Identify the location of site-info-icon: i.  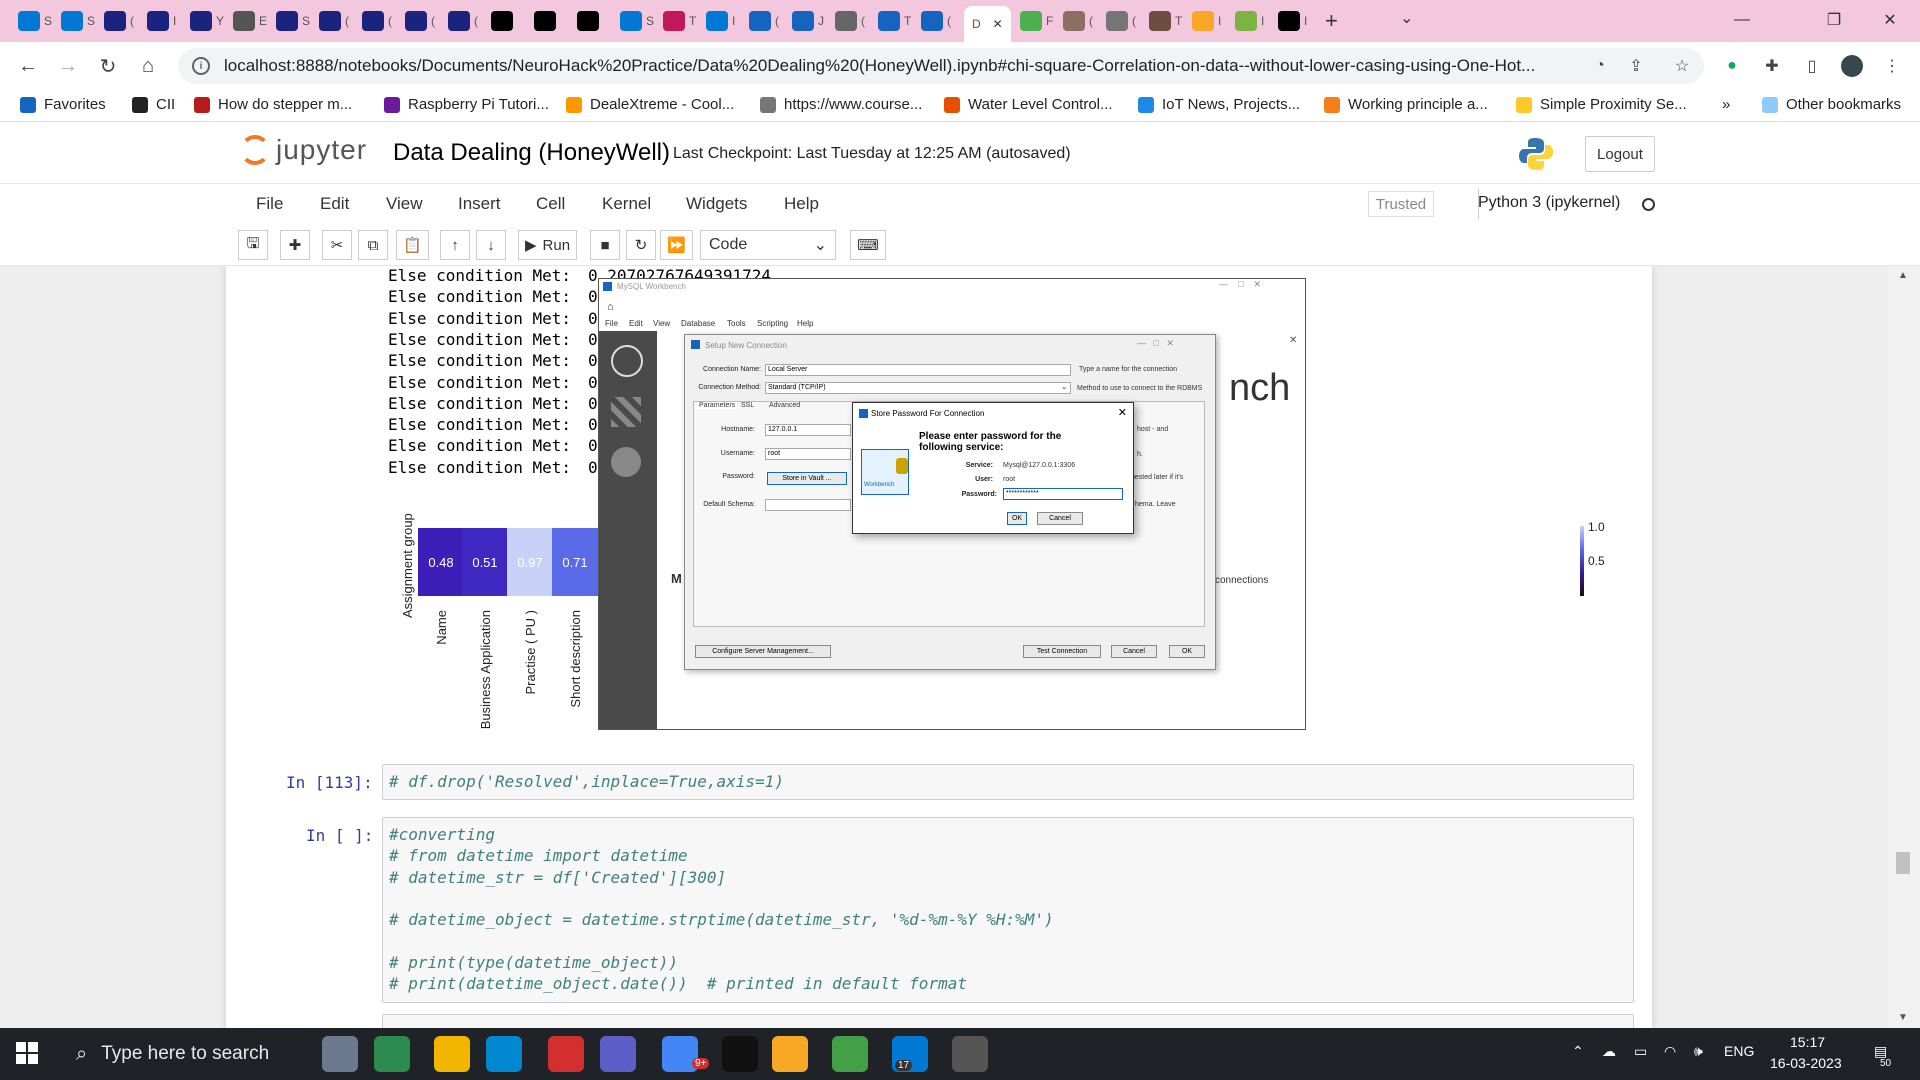
(201, 66).